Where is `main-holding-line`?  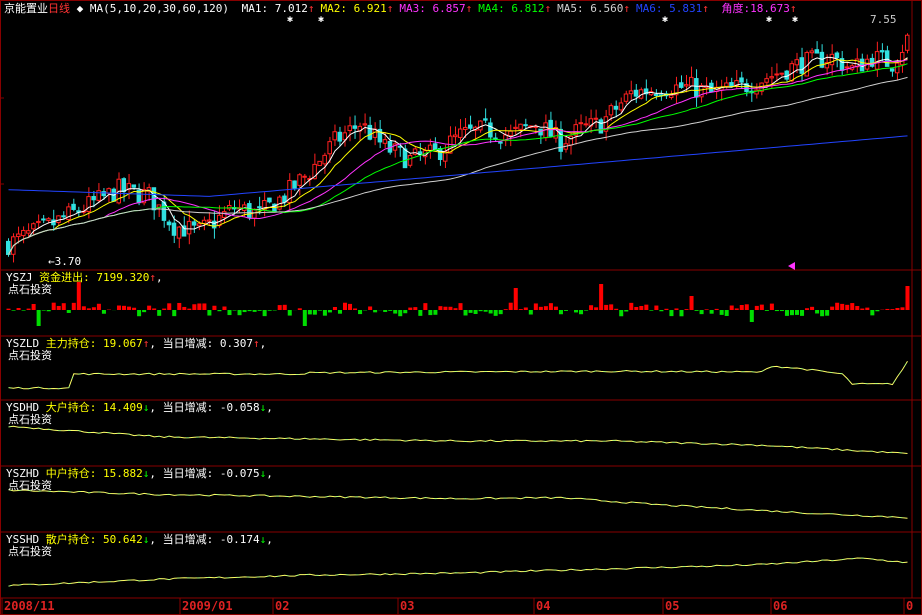 main-holding-line is located at coordinates (458, 375).